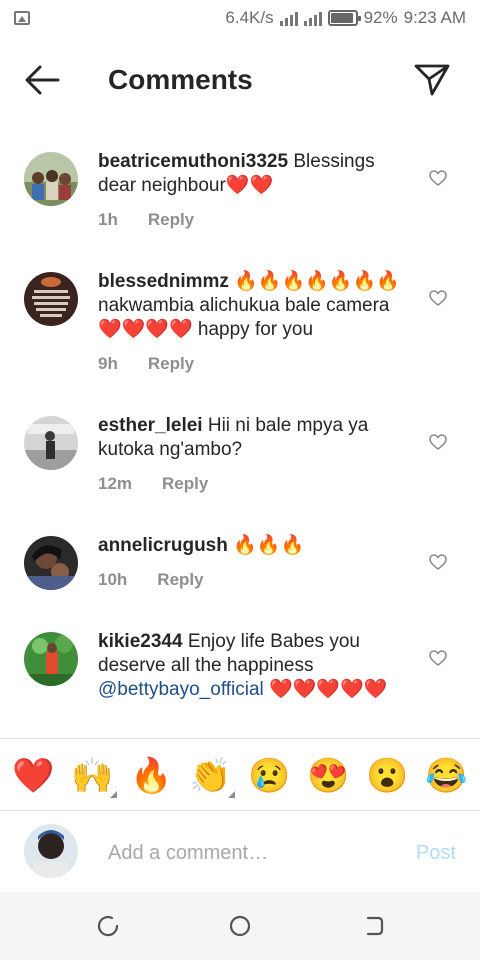 The height and width of the screenshot is (960, 480). What do you see at coordinates (140, 641) in the screenshot?
I see `comment-username: kikie2344` at bounding box center [140, 641].